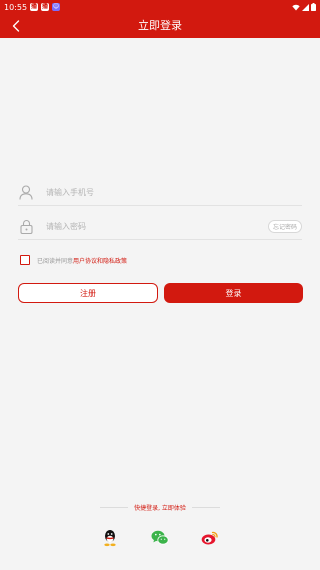 The height and width of the screenshot is (570, 320). I want to click on status-right, so click(304, 7).